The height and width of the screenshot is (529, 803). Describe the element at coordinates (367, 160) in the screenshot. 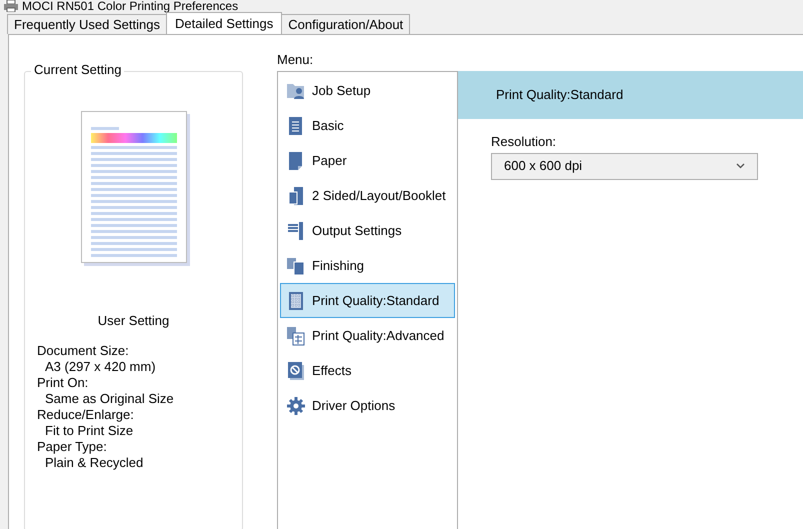

I see `menu-item: Paper` at that location.